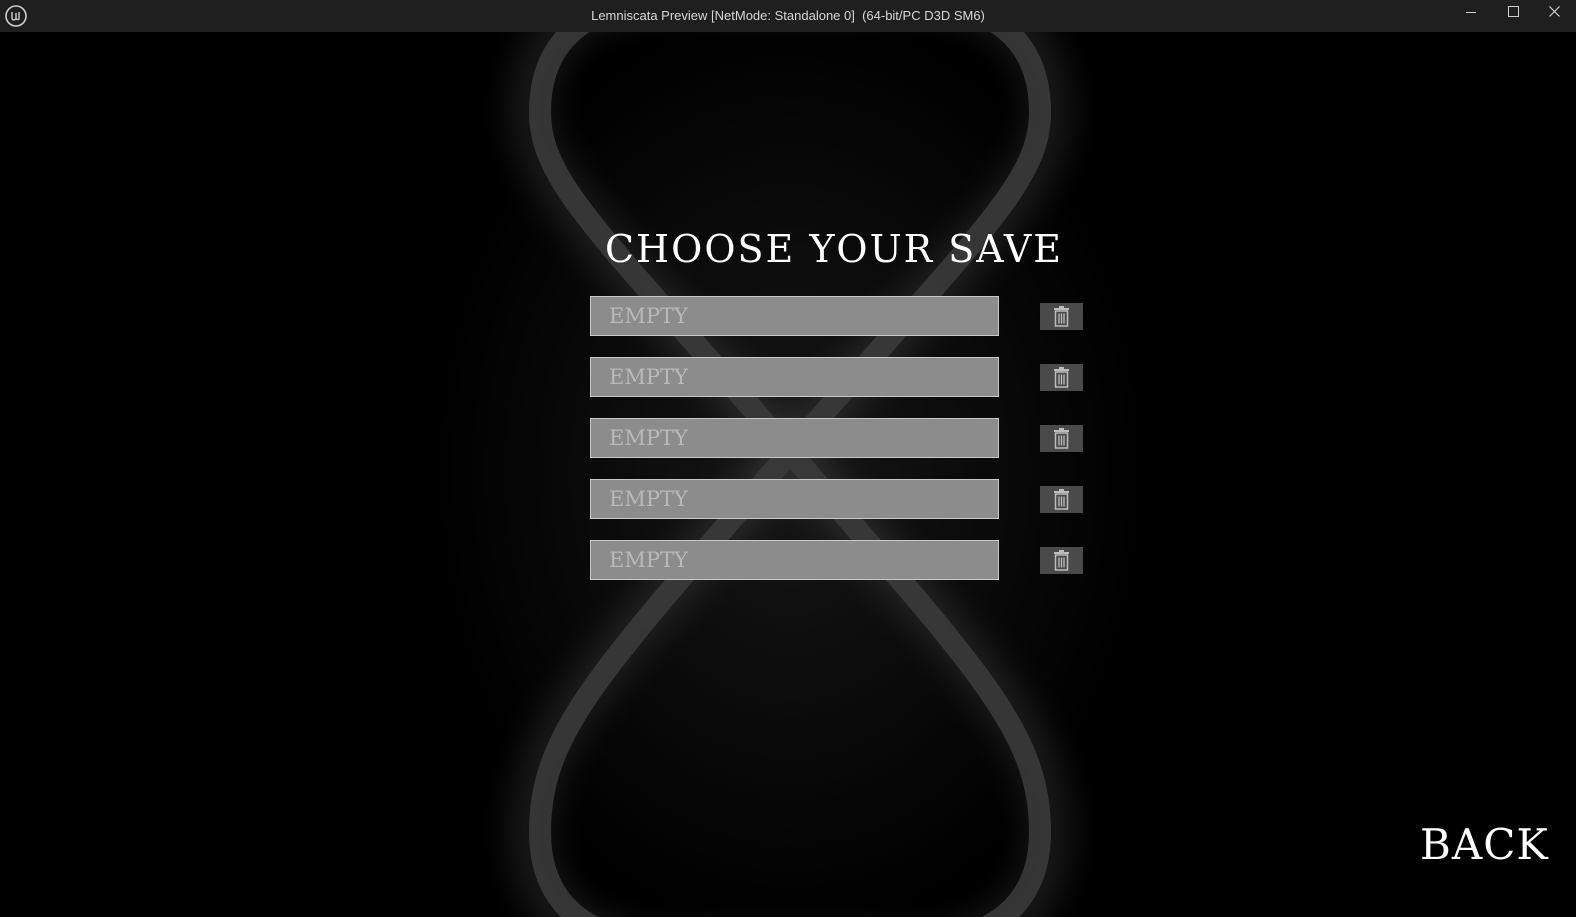 This screenshot has width=1576, height=917. Describe the element at coordinates (1513, 11) in the screenshot. I see `maximize-icon` at that location.